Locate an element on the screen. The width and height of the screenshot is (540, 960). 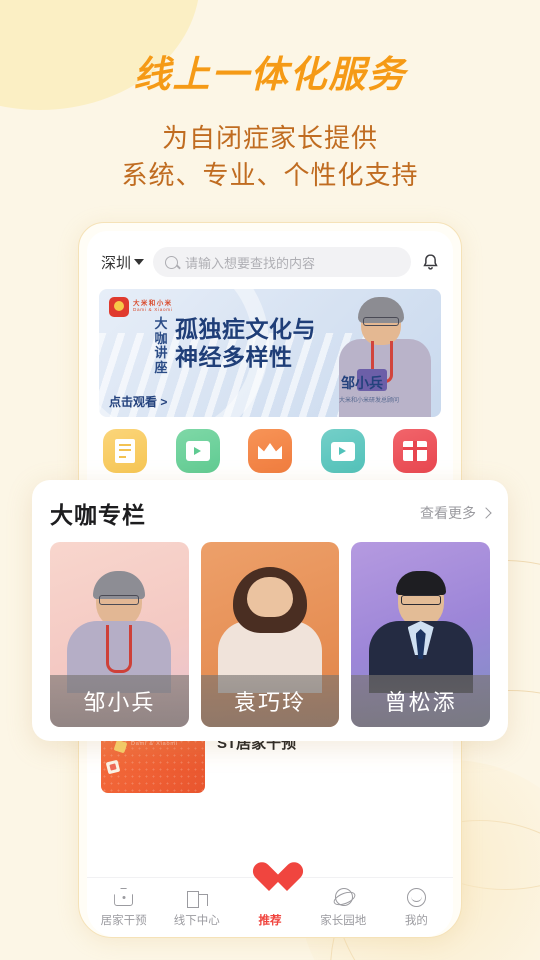
banner-speaker-role: 大米和小米研发总顾问 is located at coordinates (368, 401).